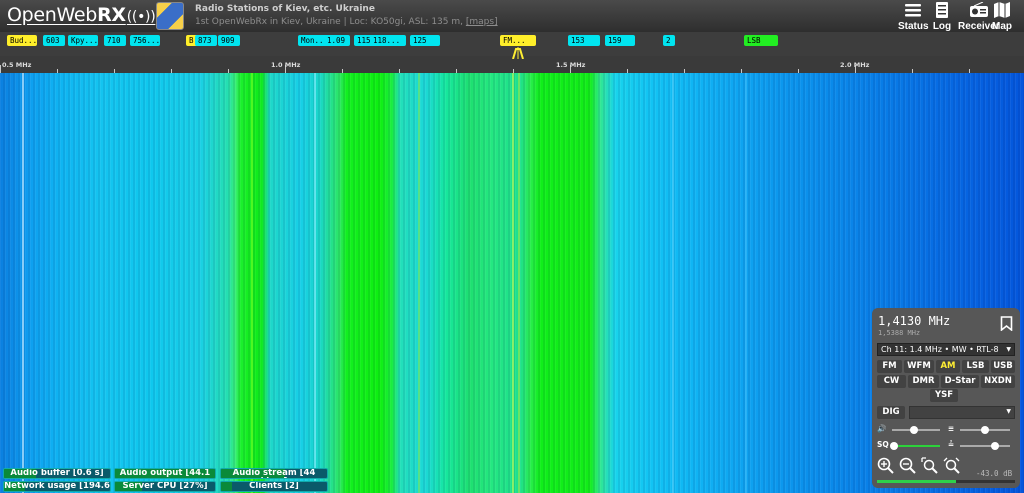 The width and height of the screenshot is (1024, 493). I want to click on log-icon, so click(942, 10).